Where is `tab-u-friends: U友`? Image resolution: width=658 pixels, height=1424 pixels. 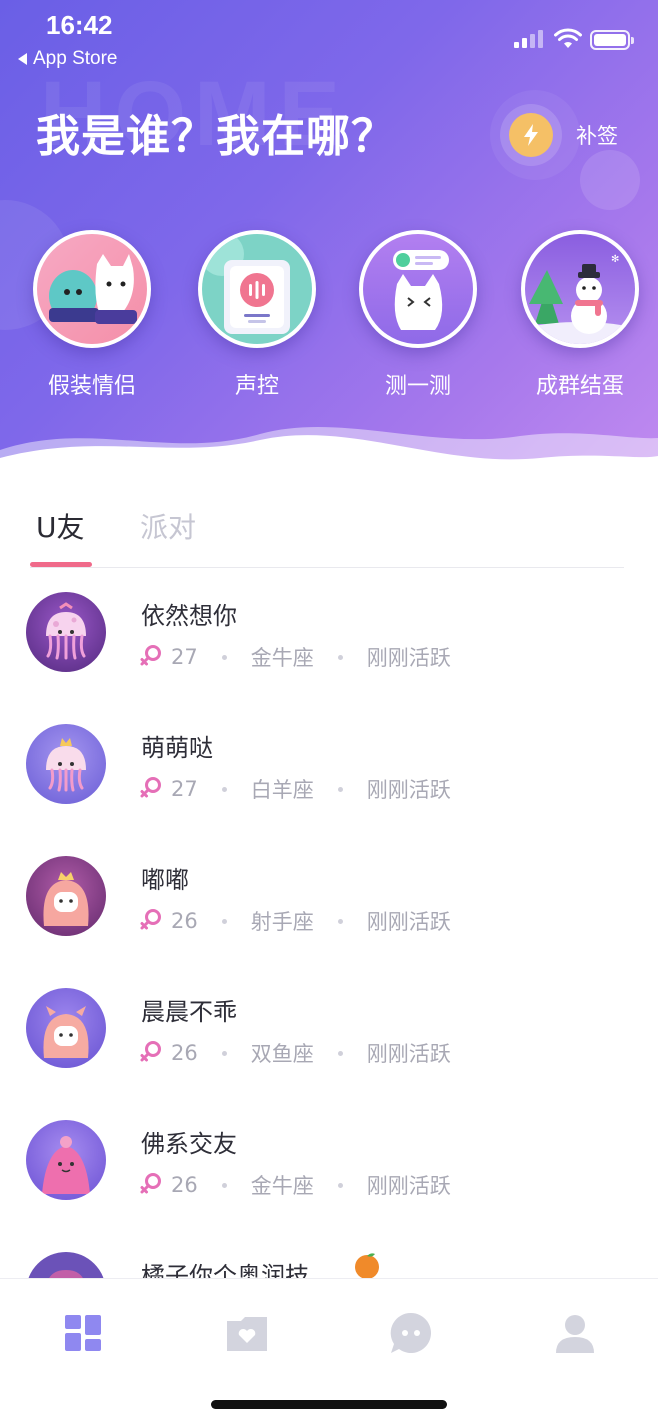
tab-u-friends: U友 is located at coordinates (60, 526).